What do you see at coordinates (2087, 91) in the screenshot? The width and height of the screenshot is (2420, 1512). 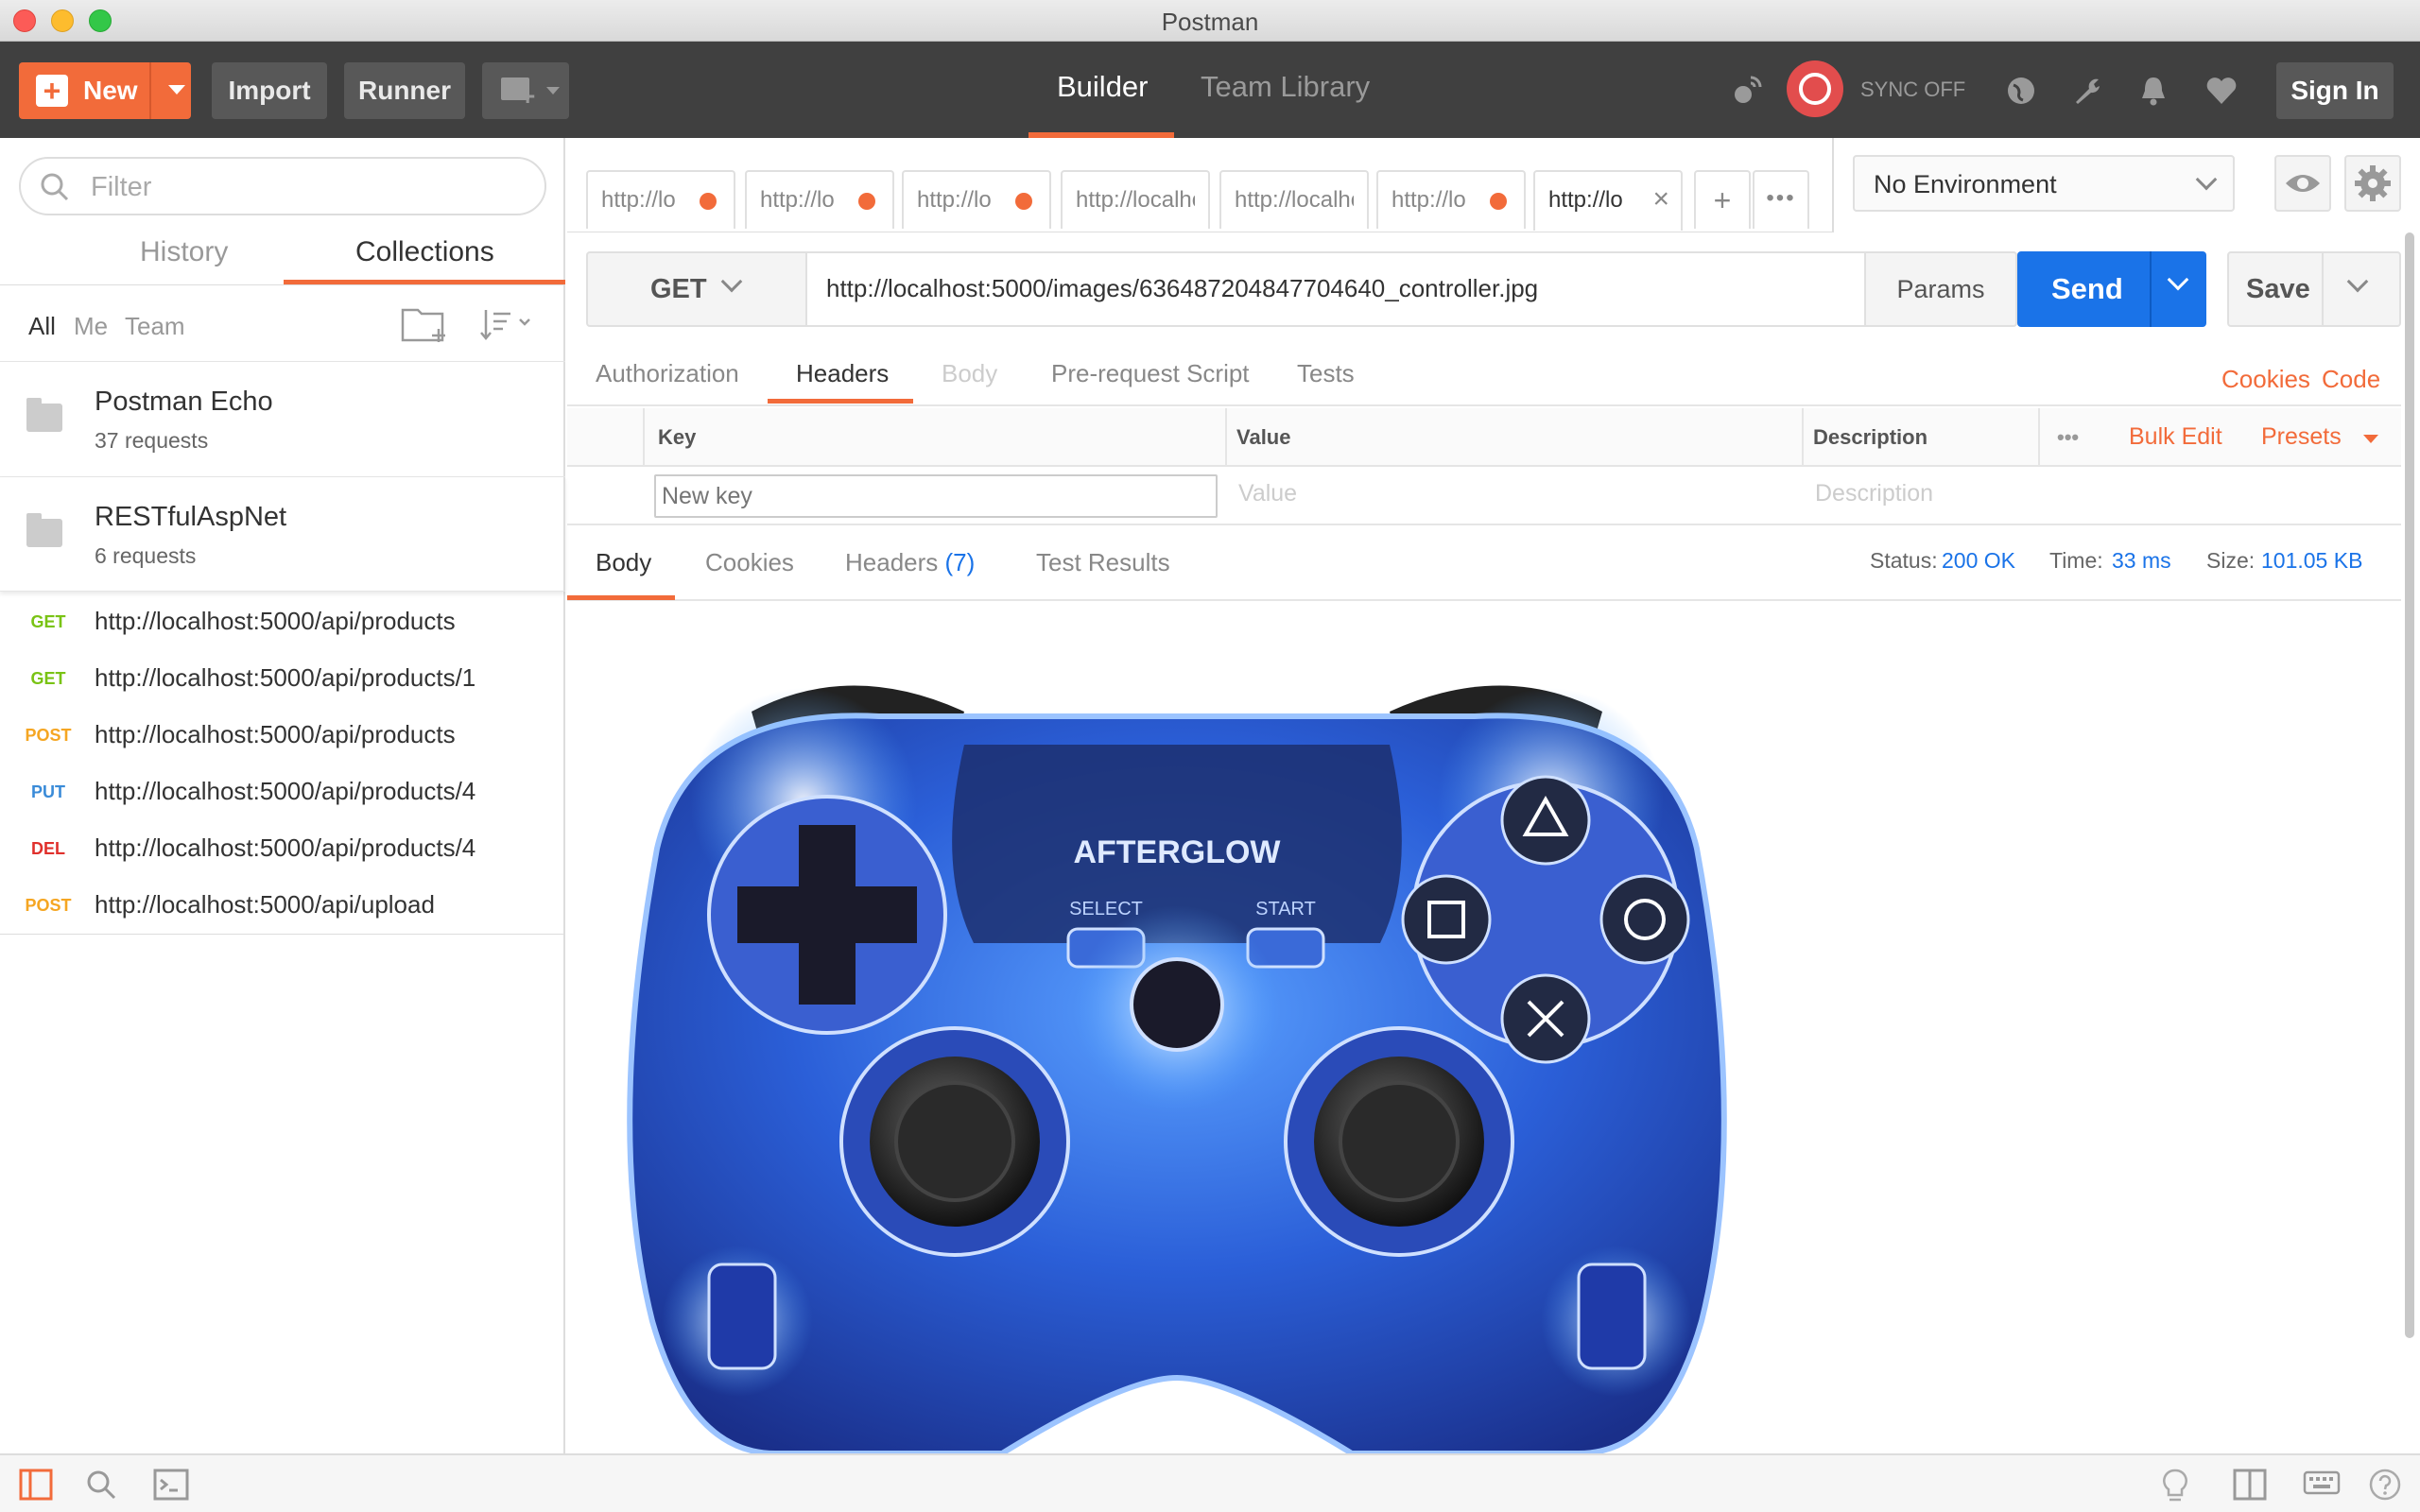 I see `wrench-icon` at bounding box center [2087, 91].